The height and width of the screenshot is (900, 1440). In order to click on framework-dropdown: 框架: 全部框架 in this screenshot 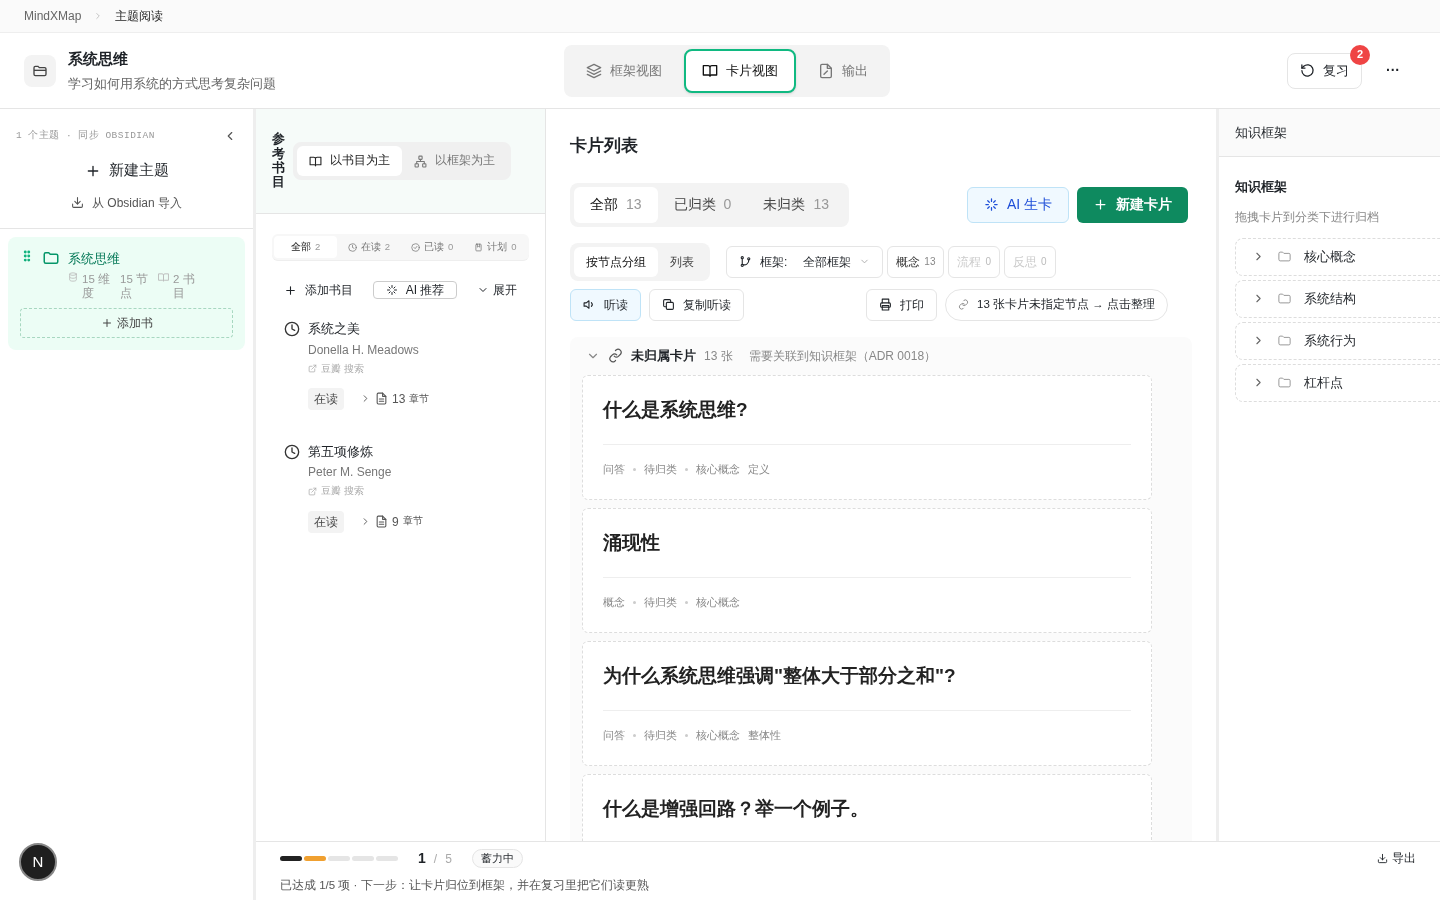, I will do `click(805, 261)`.